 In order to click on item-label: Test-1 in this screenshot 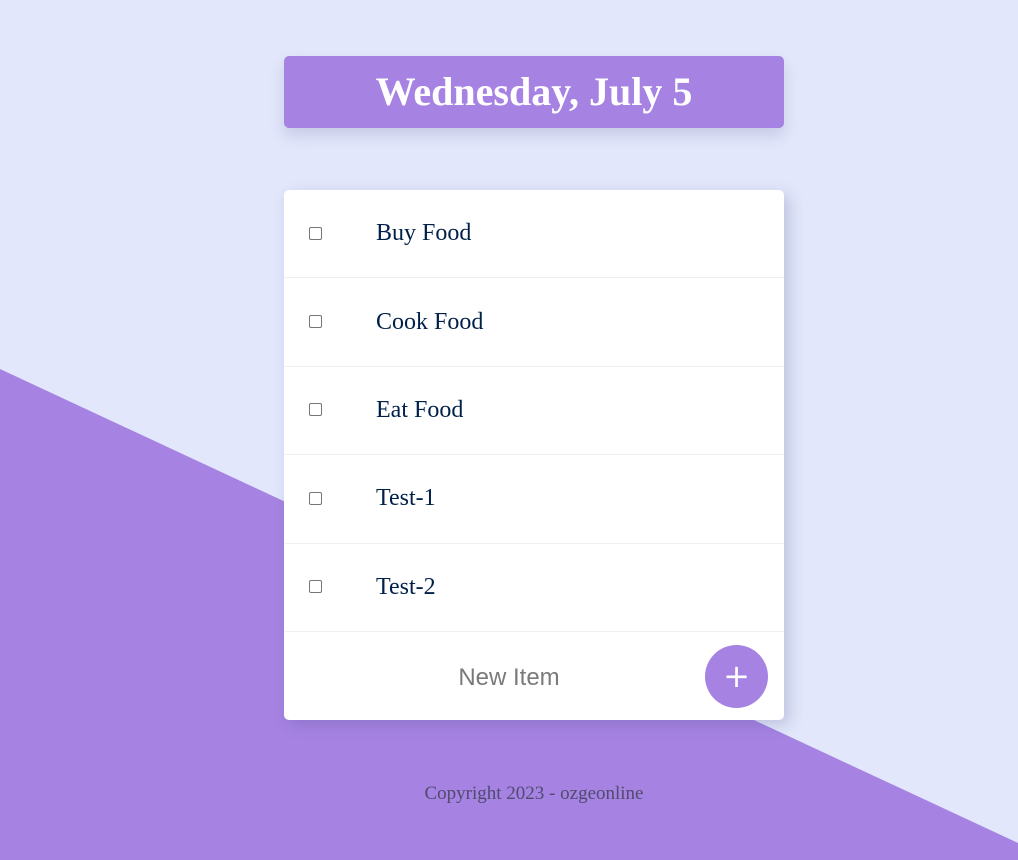, I will do `click(406, 498)`.